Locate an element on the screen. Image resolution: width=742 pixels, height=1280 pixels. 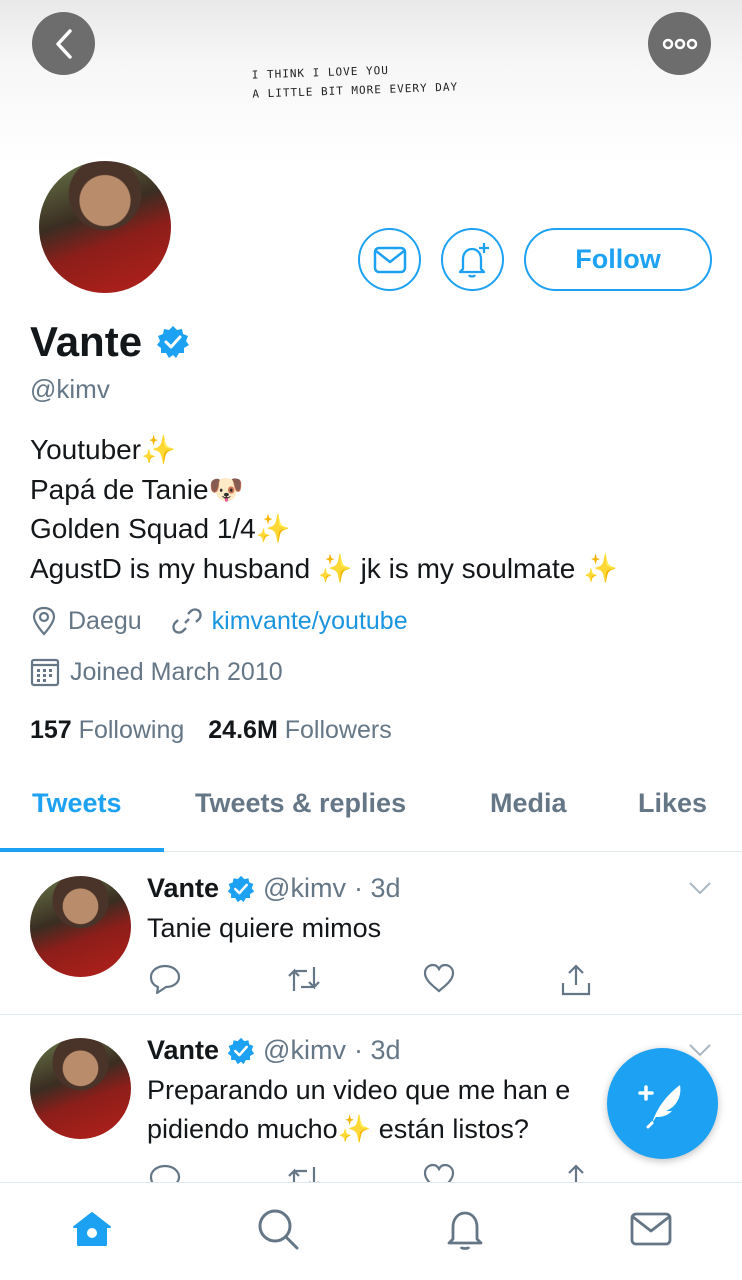
more-options-button is located at coordinates (679, 43).